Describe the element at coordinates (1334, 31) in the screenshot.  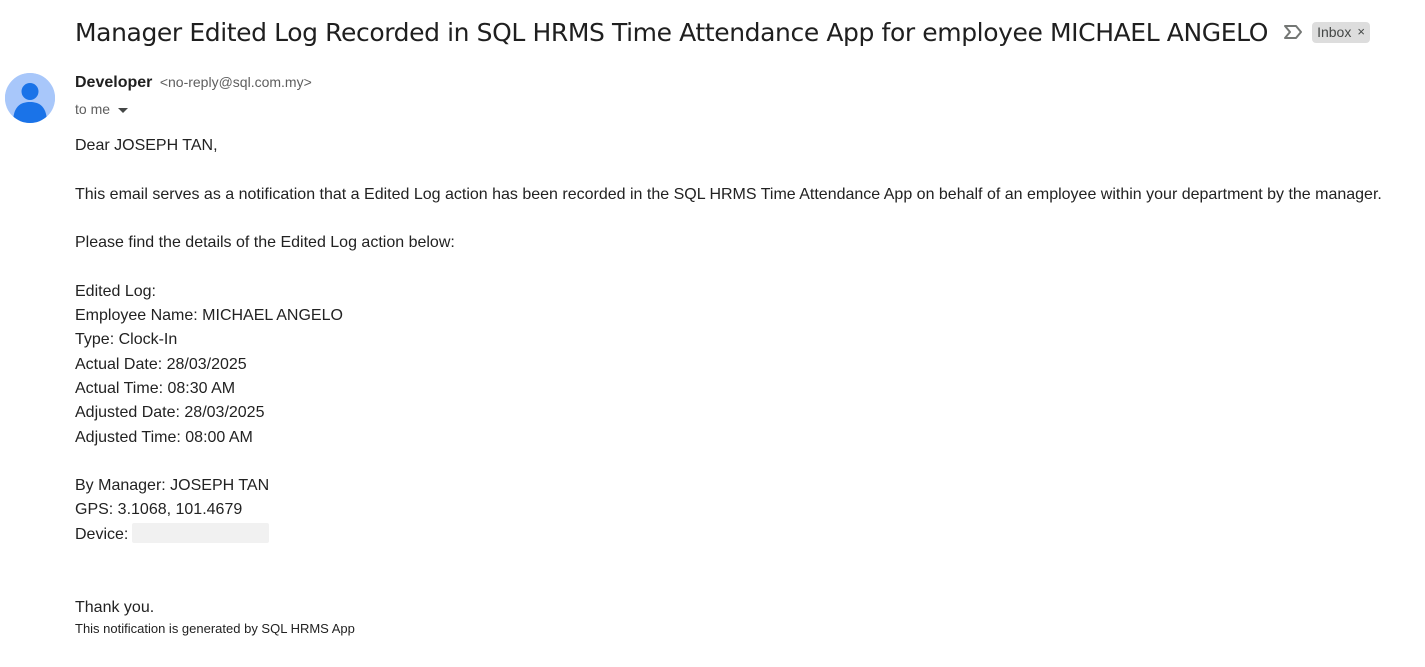
I see `inbox-label-text: Inbox` at that location.